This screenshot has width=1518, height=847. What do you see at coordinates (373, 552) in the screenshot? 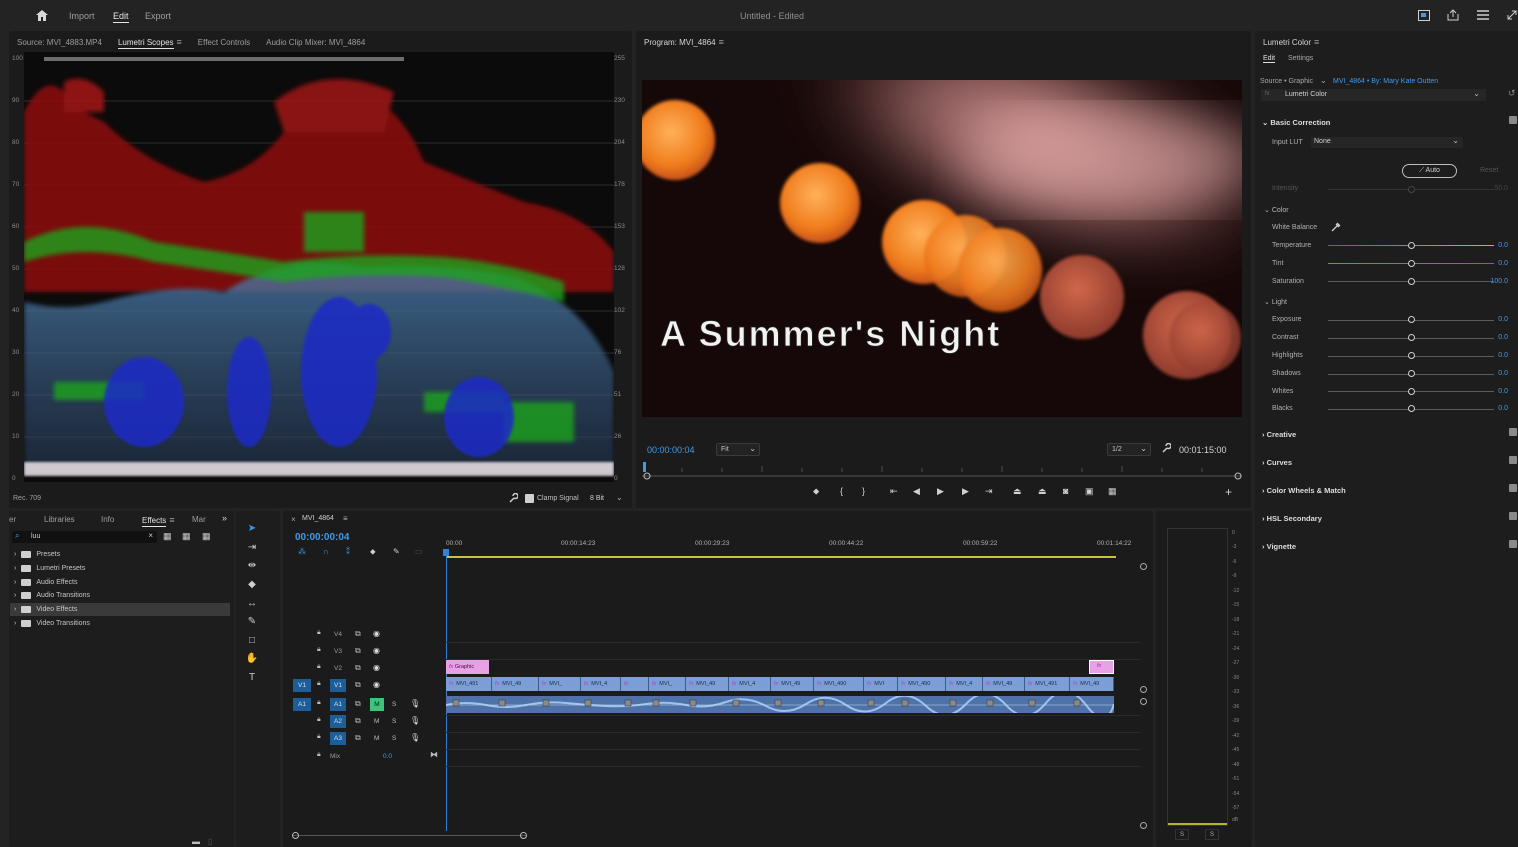
I see `add-marker-icon: ⬥` at bounding box center [373, 552].